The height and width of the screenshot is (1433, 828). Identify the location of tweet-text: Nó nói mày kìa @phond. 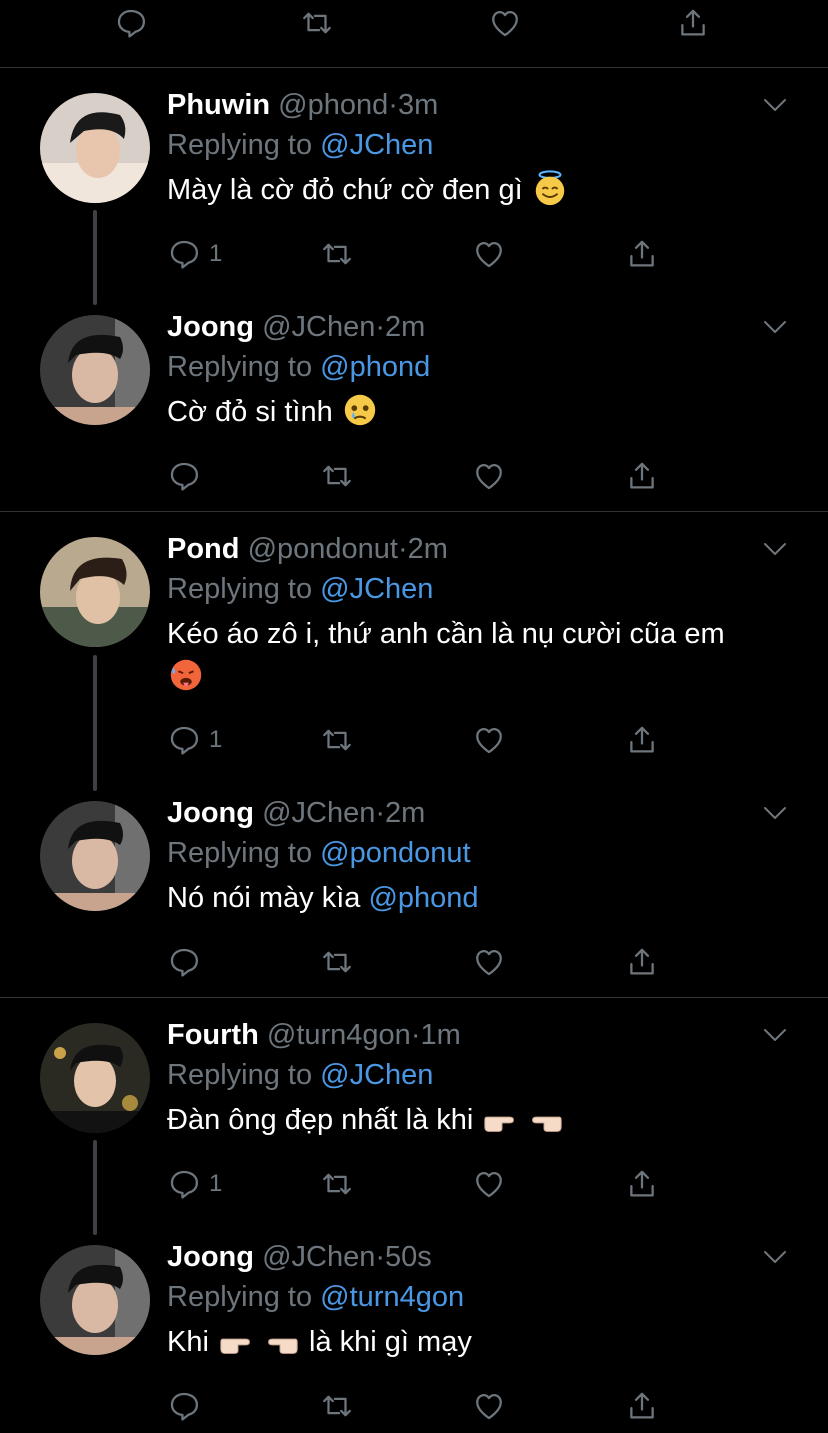
(477, 898).